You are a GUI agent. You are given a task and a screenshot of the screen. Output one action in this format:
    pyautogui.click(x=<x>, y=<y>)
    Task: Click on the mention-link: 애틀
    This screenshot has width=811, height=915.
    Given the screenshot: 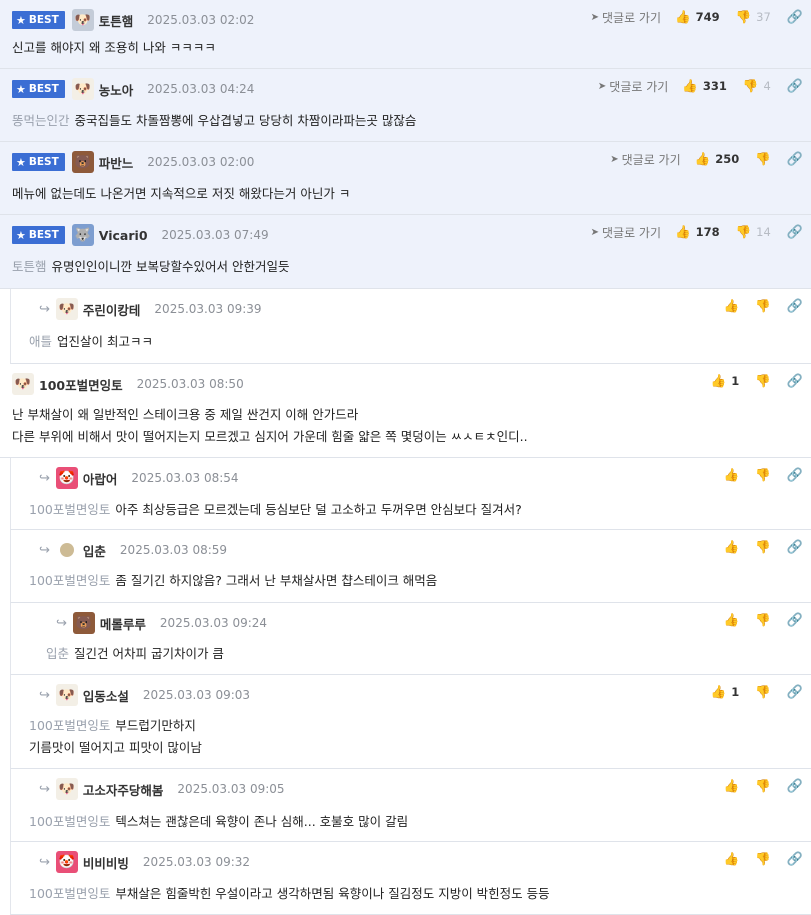 What is the action you would take?
    pyautogui.click(x=40, y=341)
    